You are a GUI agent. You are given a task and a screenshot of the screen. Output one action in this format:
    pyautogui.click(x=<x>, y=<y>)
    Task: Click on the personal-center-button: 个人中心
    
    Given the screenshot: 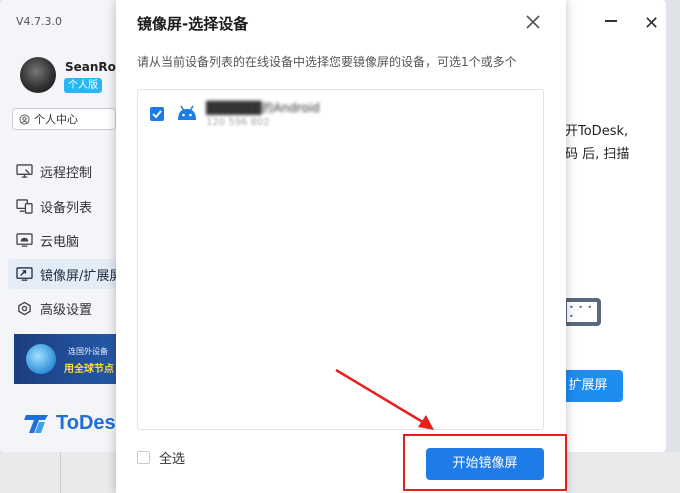 What is the action you would take?
    pyautogui.click(x=64, y=119)
    